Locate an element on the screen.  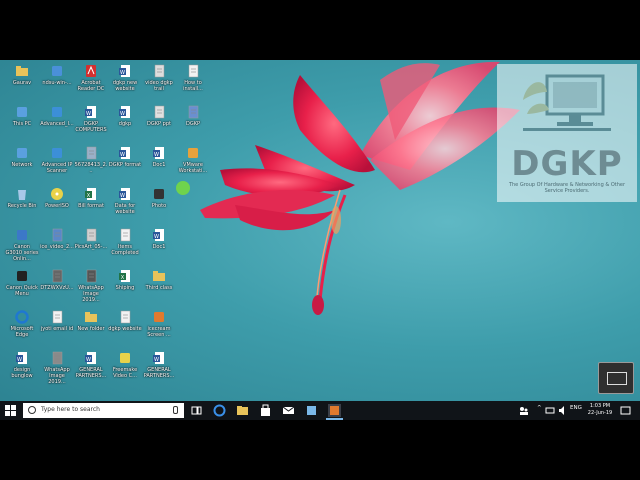
desktop-icon-label: dgkp is located at coordinates (125, 124).